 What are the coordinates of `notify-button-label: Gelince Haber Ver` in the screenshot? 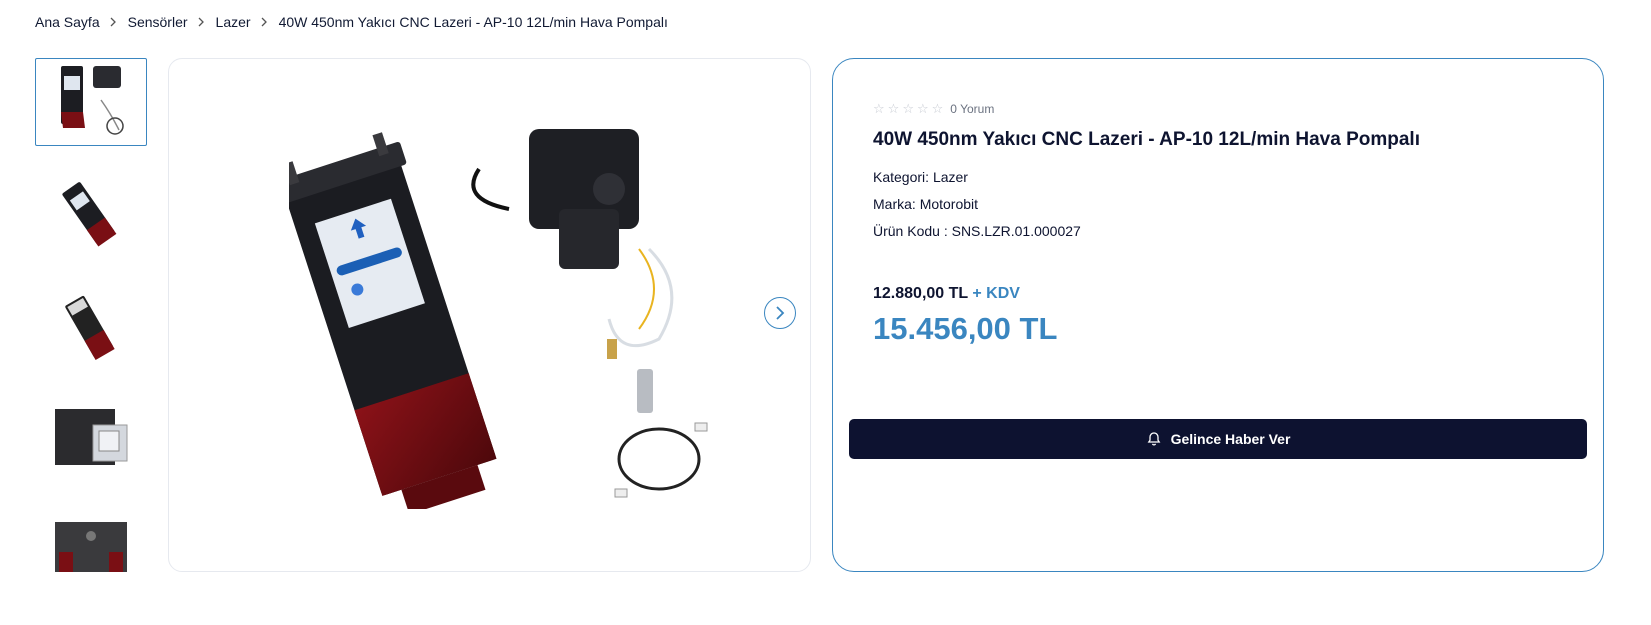 It's located at (1230, 439).